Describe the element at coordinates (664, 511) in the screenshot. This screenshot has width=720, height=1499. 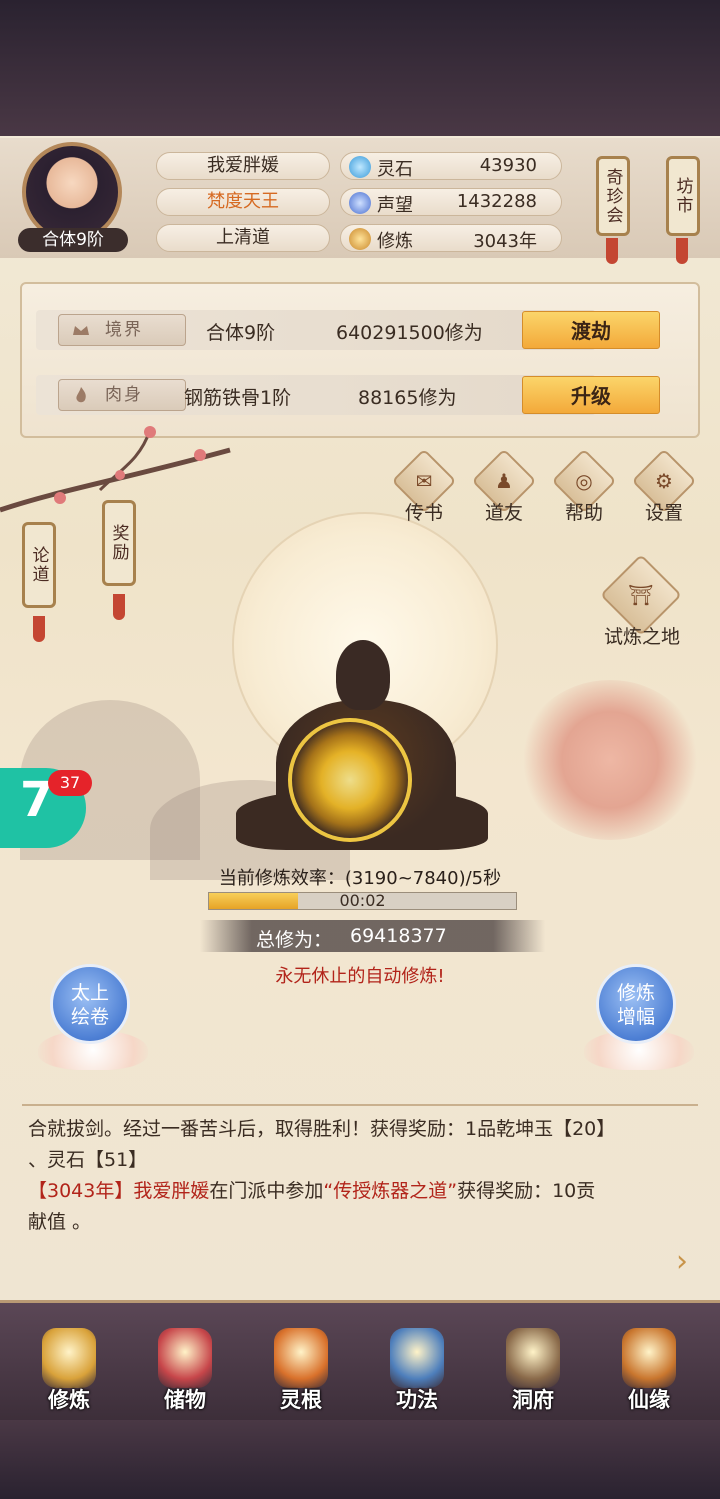
I see `settings-label: 设置` at that location.